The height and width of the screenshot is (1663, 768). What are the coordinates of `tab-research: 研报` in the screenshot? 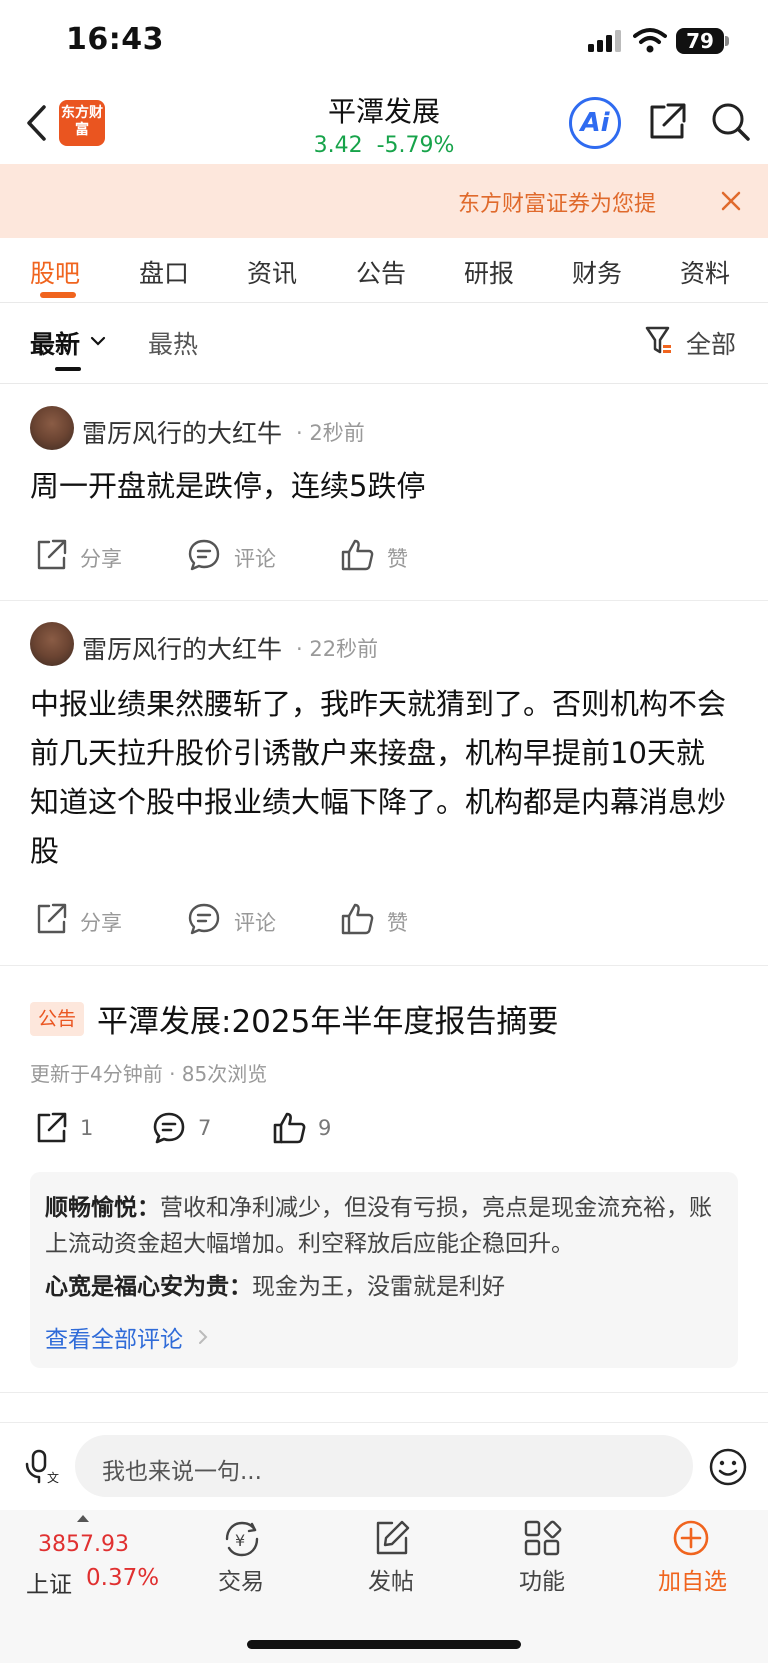 It's located at (489, 272).